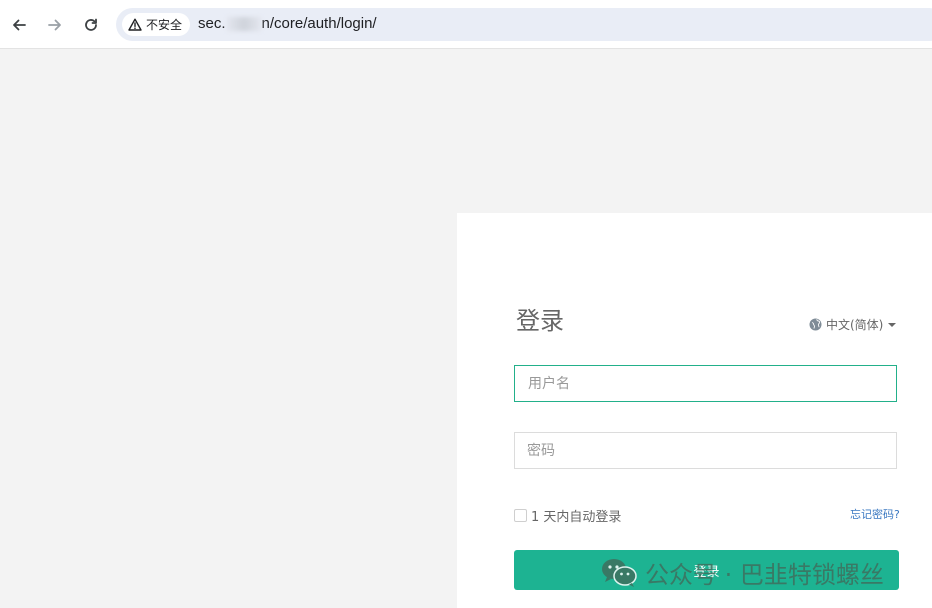 The image size is (932, 608). What do you see at coordinates (540, 321) in the screenshot?
I see `page-title: 登录` at bounding box center [540, 321].